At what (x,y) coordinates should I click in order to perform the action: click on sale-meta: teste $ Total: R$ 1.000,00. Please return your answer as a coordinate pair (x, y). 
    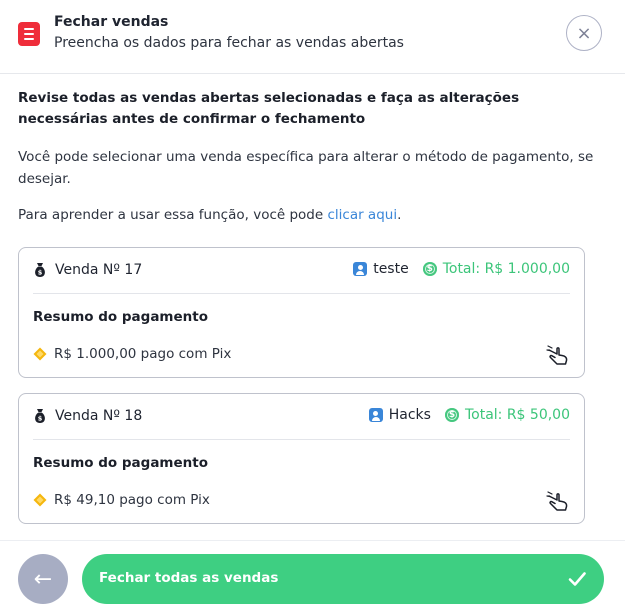
    Looking at the image, I should click on (461, 269).